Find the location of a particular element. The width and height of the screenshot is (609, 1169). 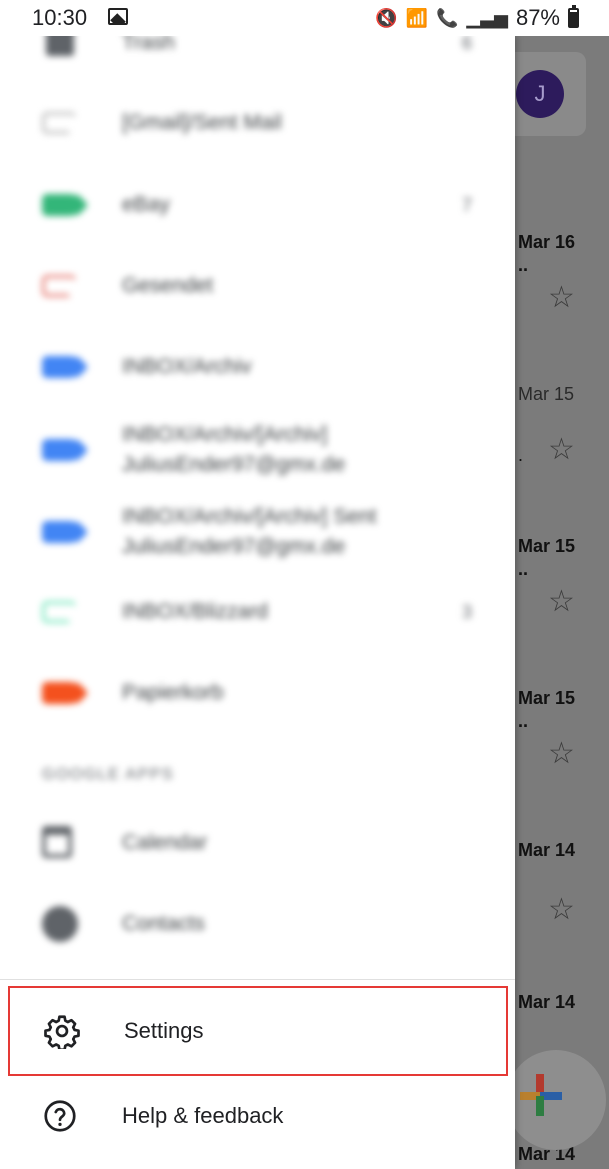

drawer-item-ebay: eBay 7 is located at coordinates (257, 205).